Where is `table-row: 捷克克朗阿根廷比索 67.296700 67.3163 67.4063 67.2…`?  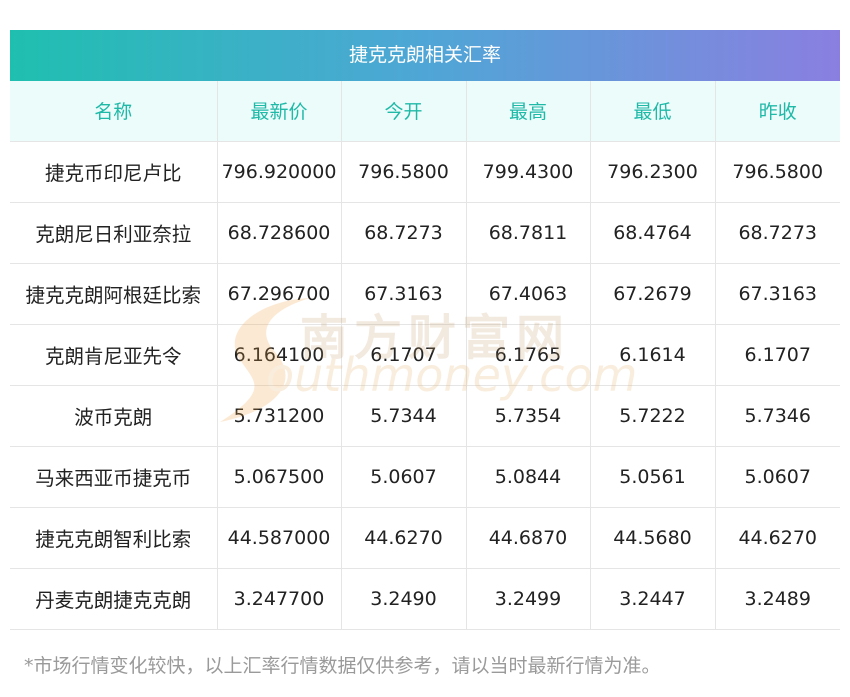
table-row: 捷克克朗阿根廷比索 67.296700 67.3163 67.4063 67.2… is located at coordinates (425, 294).